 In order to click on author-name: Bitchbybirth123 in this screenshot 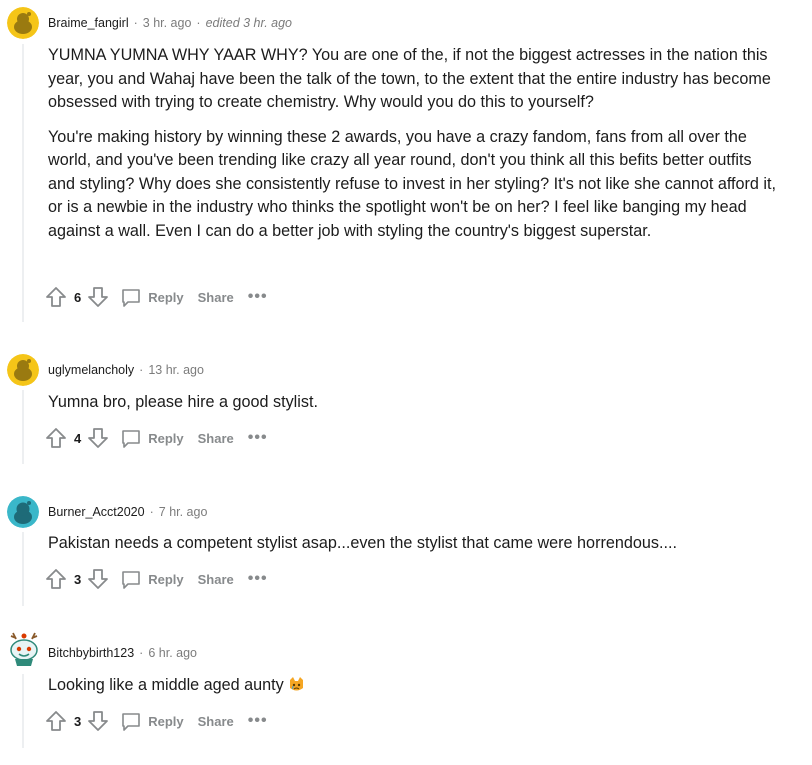, I will do `click(91, 653)`.